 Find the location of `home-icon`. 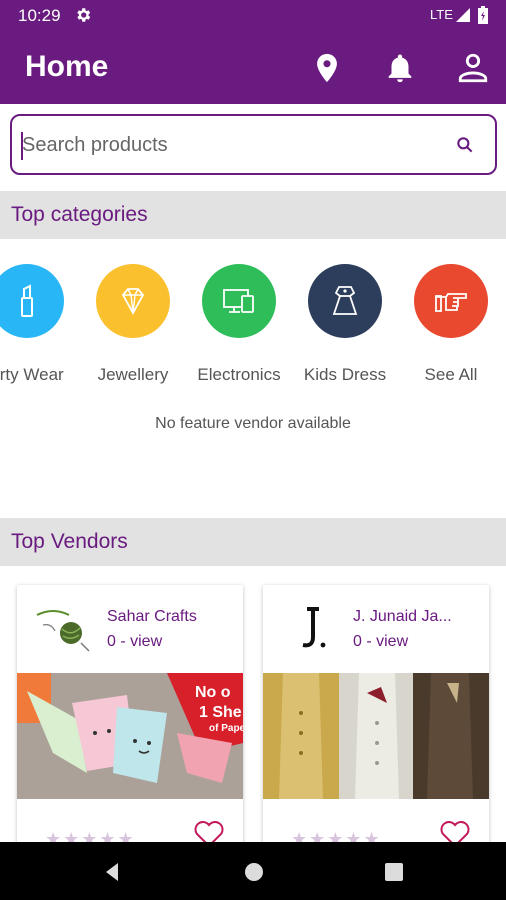

home-icon is located at coordinates (254, 872).